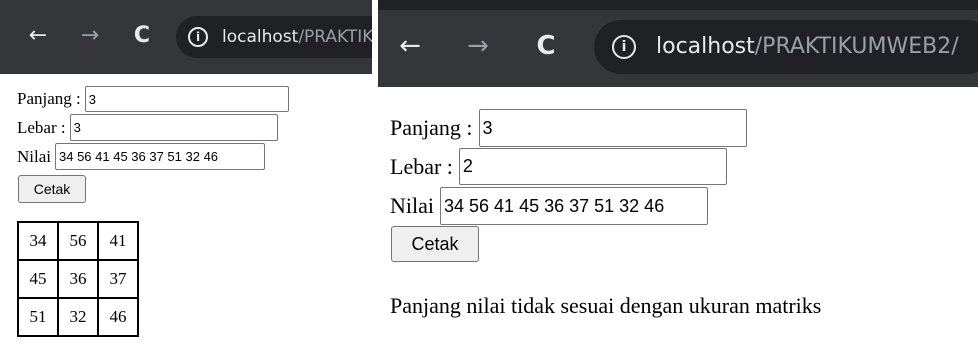 The image size is (978, 351). I want to click on url-path: /PRAKTIK, so click(335, 37).